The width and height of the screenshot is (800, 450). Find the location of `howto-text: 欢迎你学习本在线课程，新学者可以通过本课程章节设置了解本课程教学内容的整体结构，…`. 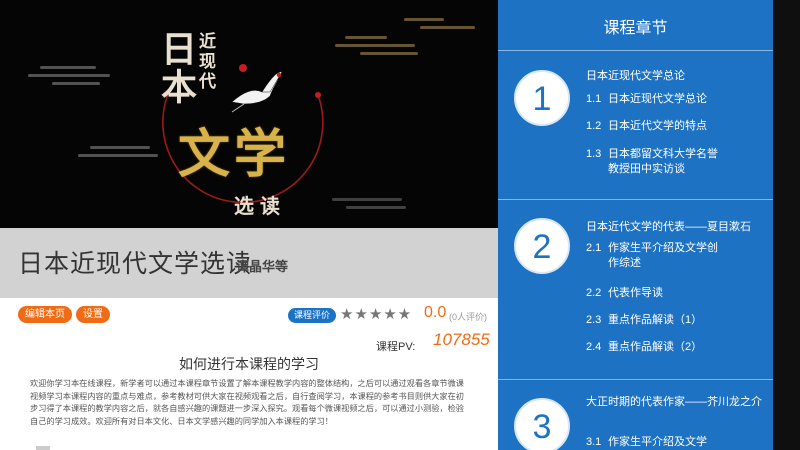

howto-text: 欢迎你学习本在线课程，新学者可以通过本课程章节设置了解本课程教学内容的整体结构，… is located at coordinates (247, 402).